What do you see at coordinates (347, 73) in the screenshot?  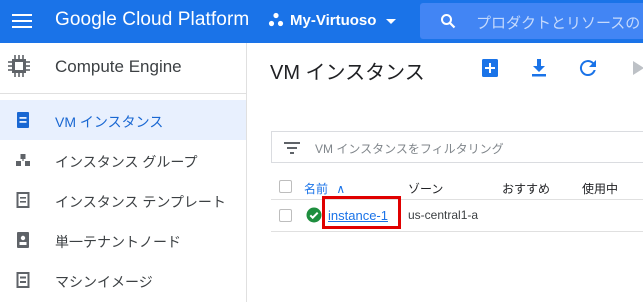 I see `page-title: VM インスタンス` at bounding box center [347, 73].